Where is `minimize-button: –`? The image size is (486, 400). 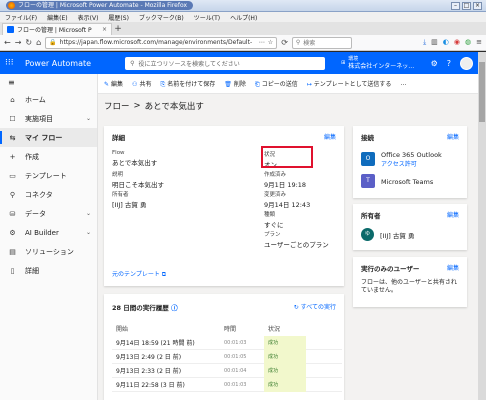 minimize-button: – is located at coordinates (455, 5).